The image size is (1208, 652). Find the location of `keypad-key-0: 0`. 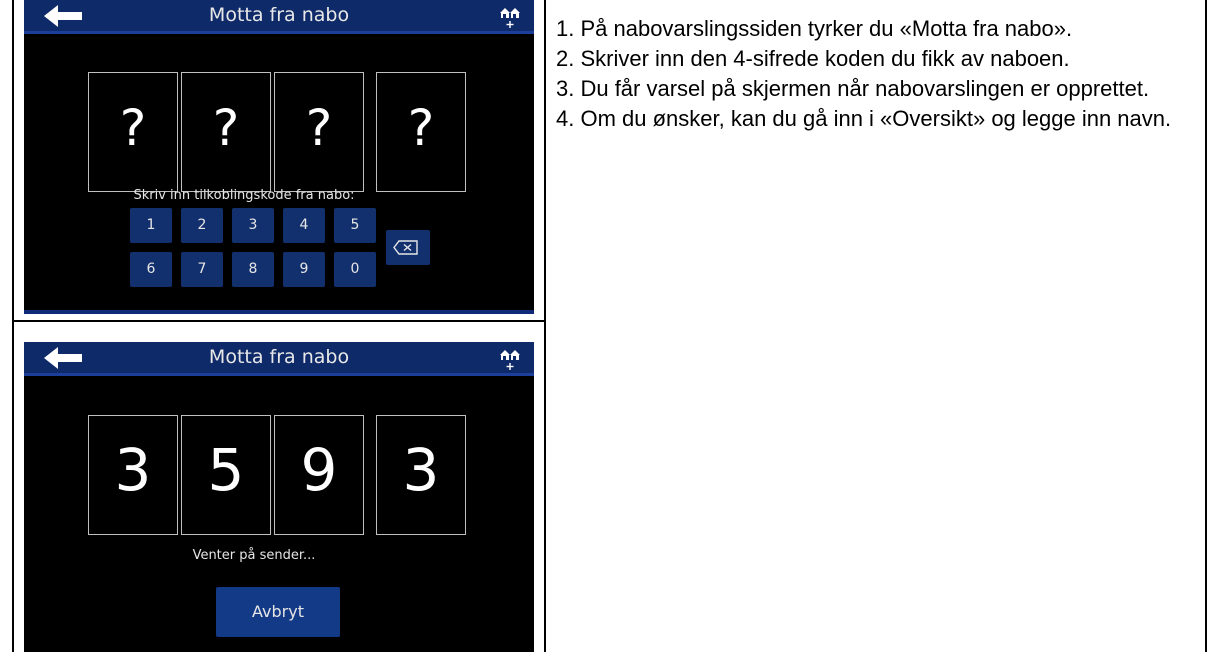

keypad-key-0: 0 is located at coordinates (355, 269).